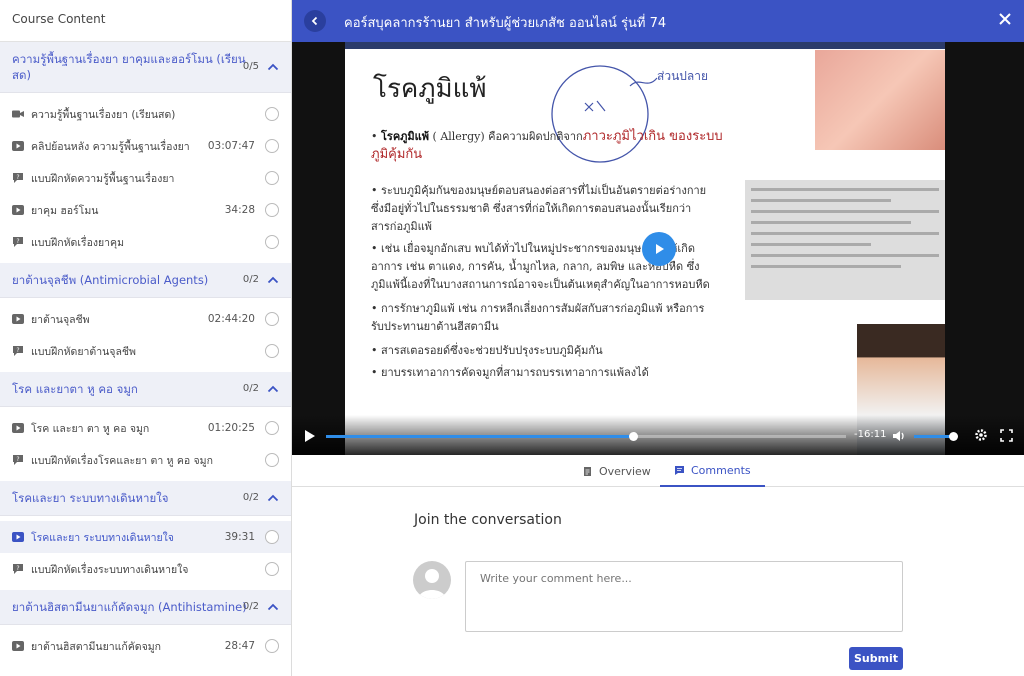  I want to click on section-title: ยาต้านจุลชีพ (Antimicrobial Agents), so click(110, 280).